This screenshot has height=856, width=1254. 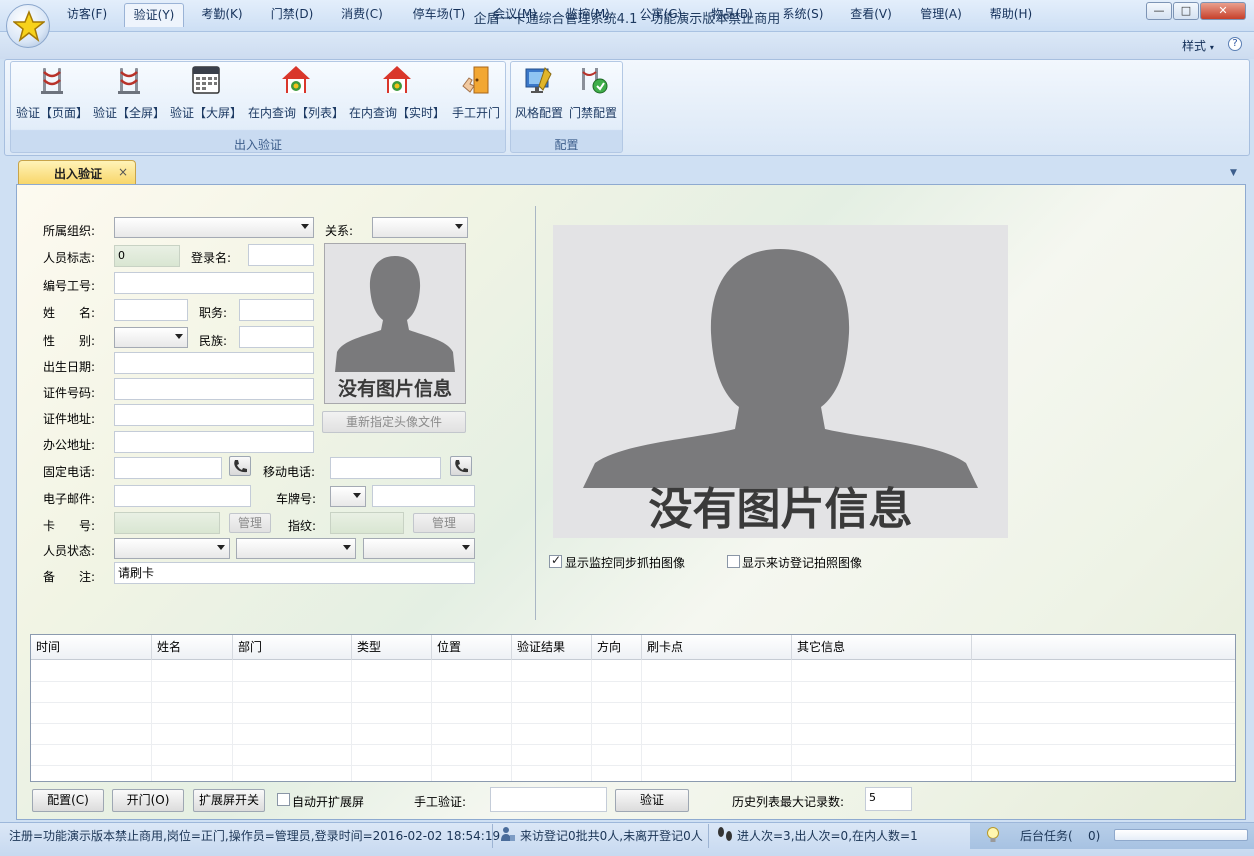 What do you see at coordinates (1223, 11) in the screenshot?
I see `close-button: ✕` at bounding box center [1223, 11].